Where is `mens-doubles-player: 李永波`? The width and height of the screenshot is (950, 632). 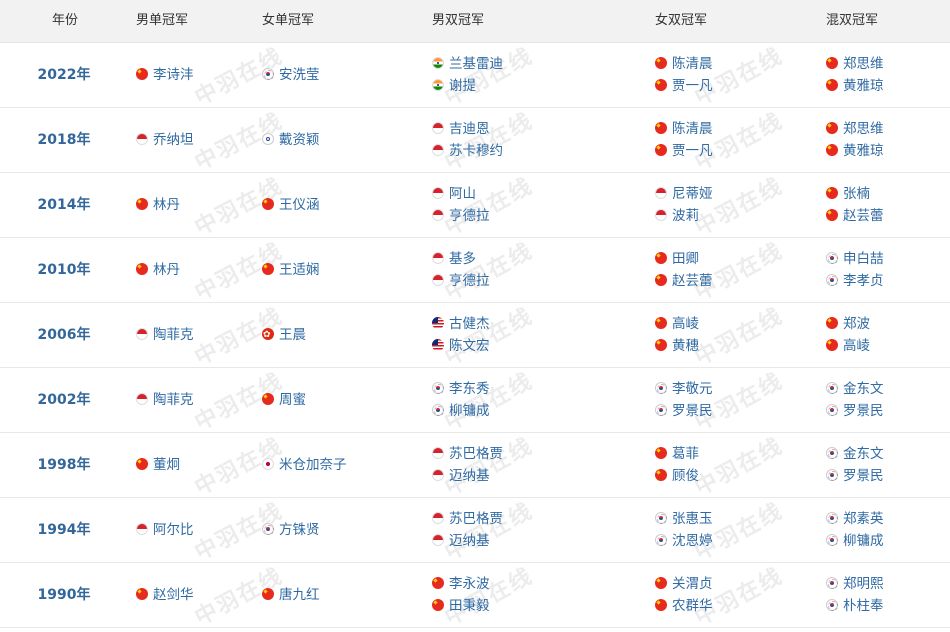 mens-doubles-player: 李永波 is located at coordinates (461, 584).